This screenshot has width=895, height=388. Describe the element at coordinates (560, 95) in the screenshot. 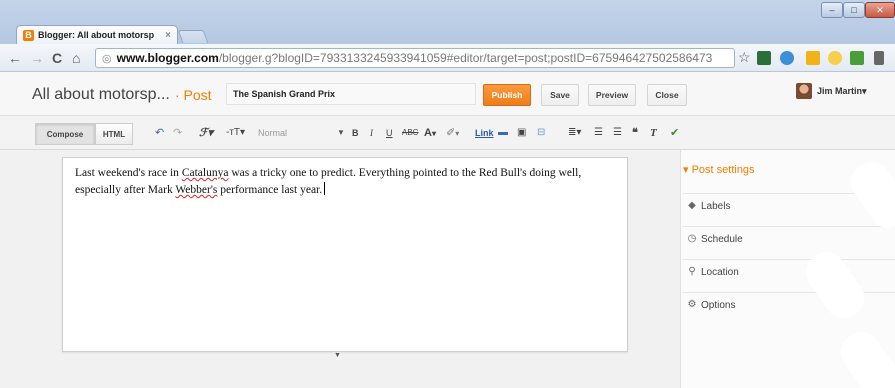

I see `save-button: Save` at that location.